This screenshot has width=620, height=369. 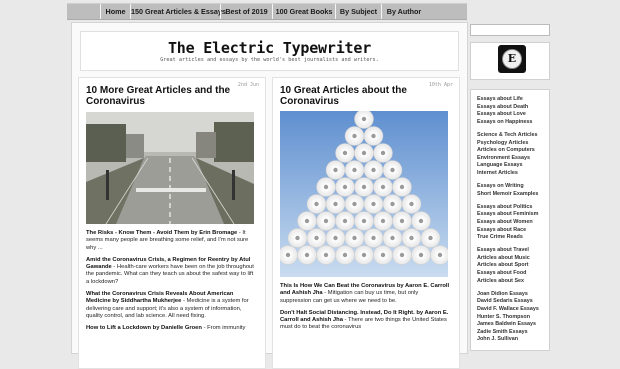 I want to click on sidebar-link: Essays about Politics, so click(x=504, y=207).